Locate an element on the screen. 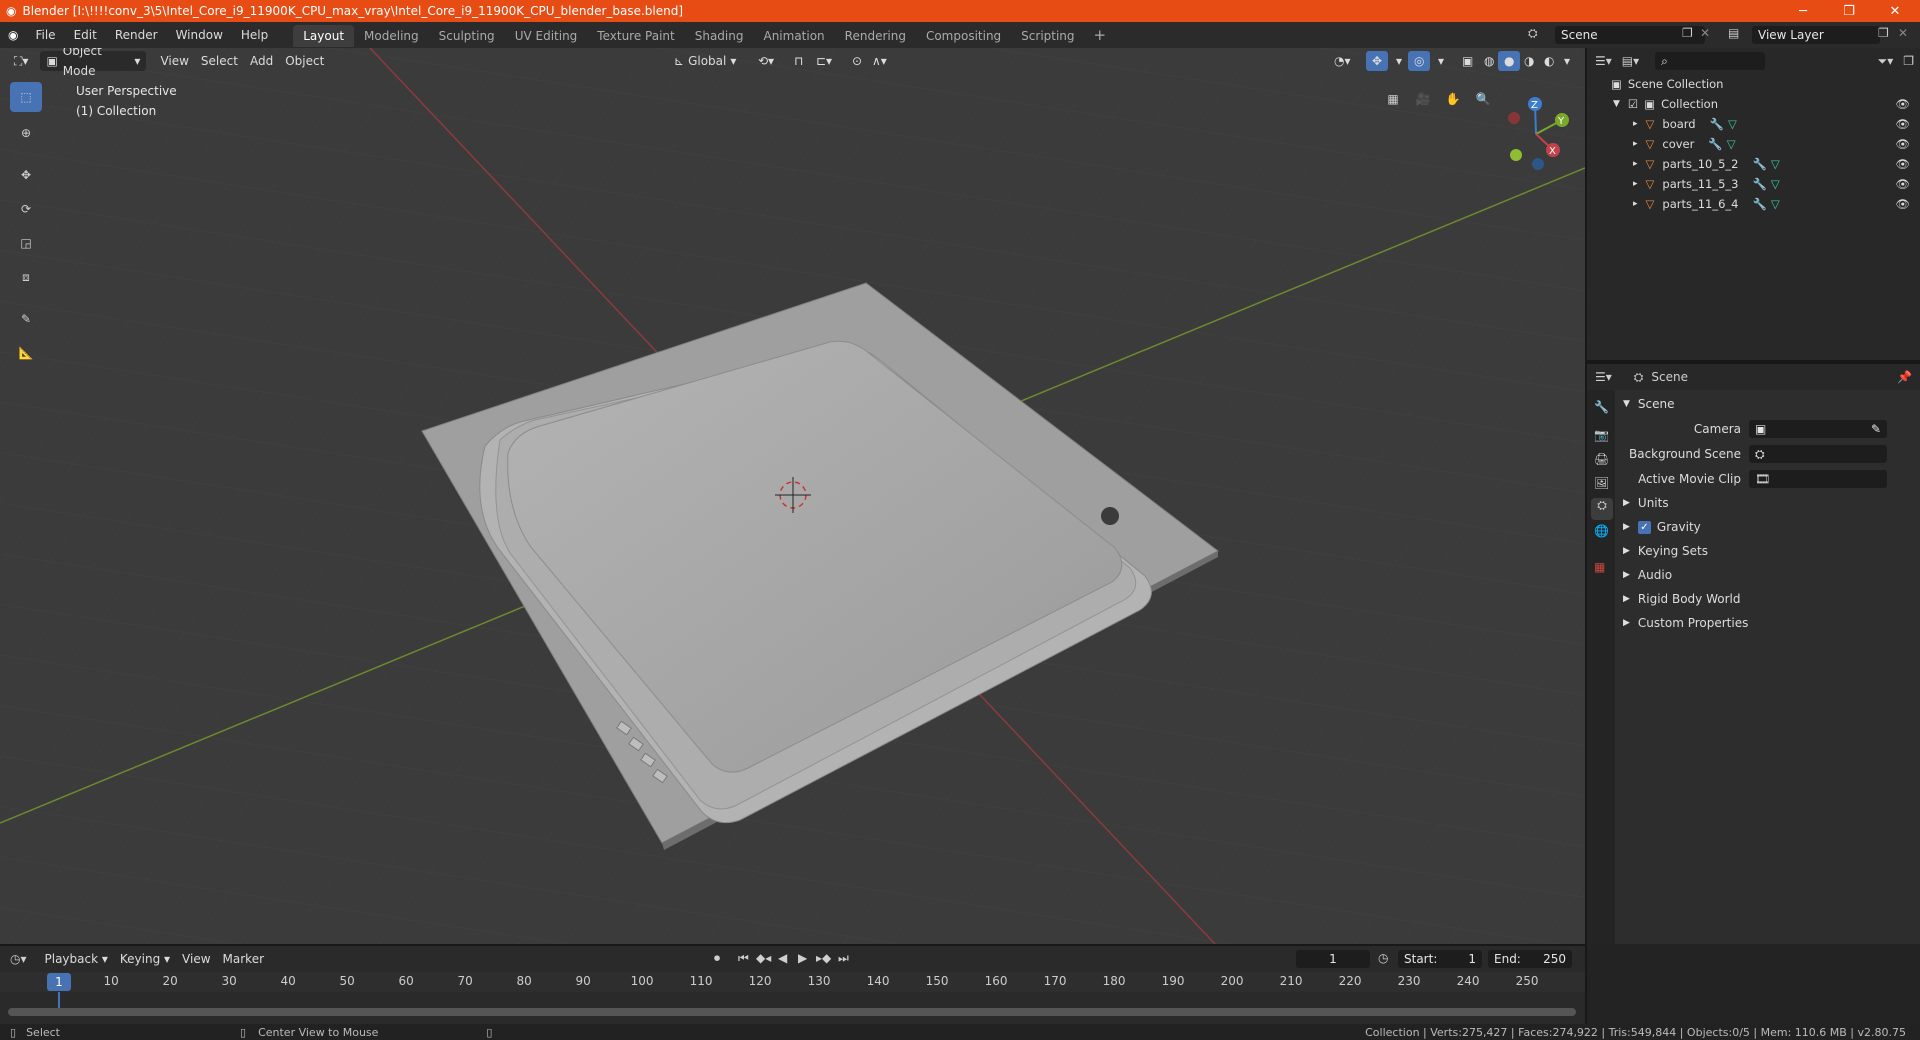 Image resolution: width=1920 pixels, height=1040 pixels. view-layer-icon: ▤ is located at coordinates (1733, 33).